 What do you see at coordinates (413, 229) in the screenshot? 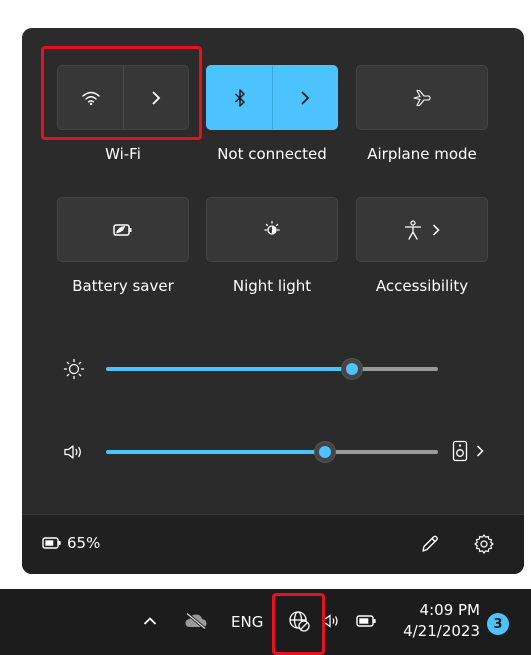
I see `accessibility-icon` at bounding box center [413, 229].